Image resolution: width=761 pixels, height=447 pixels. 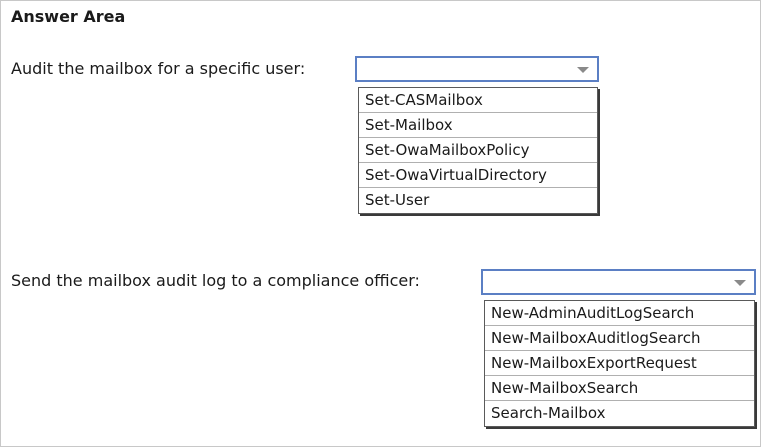 What do you see at coordinates (478, 125) in the screenshot?
I see `option-set-mailbox: Set-Mailbox` at bounding box center [478, 125].